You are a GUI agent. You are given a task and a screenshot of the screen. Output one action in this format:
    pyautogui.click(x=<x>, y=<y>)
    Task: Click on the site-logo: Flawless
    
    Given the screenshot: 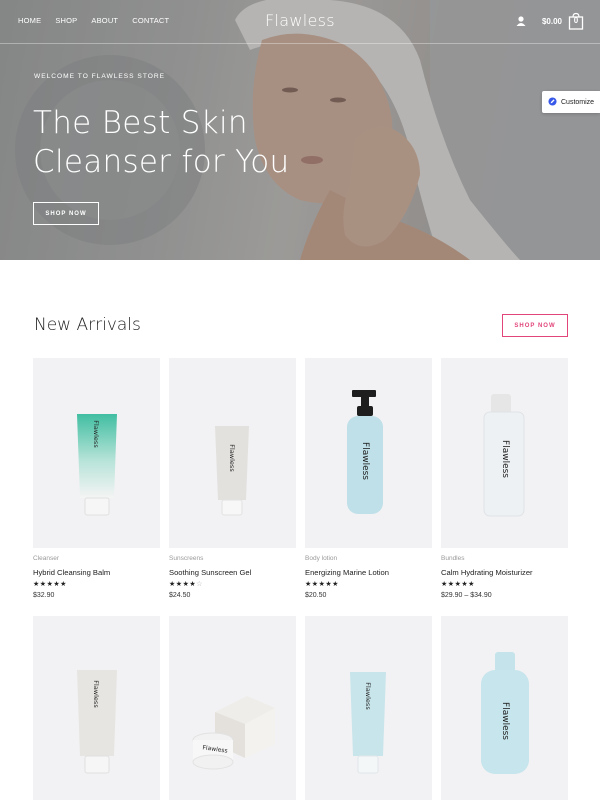 What is the action you would take?
    pyautogui.click(x=300, y=20)
    